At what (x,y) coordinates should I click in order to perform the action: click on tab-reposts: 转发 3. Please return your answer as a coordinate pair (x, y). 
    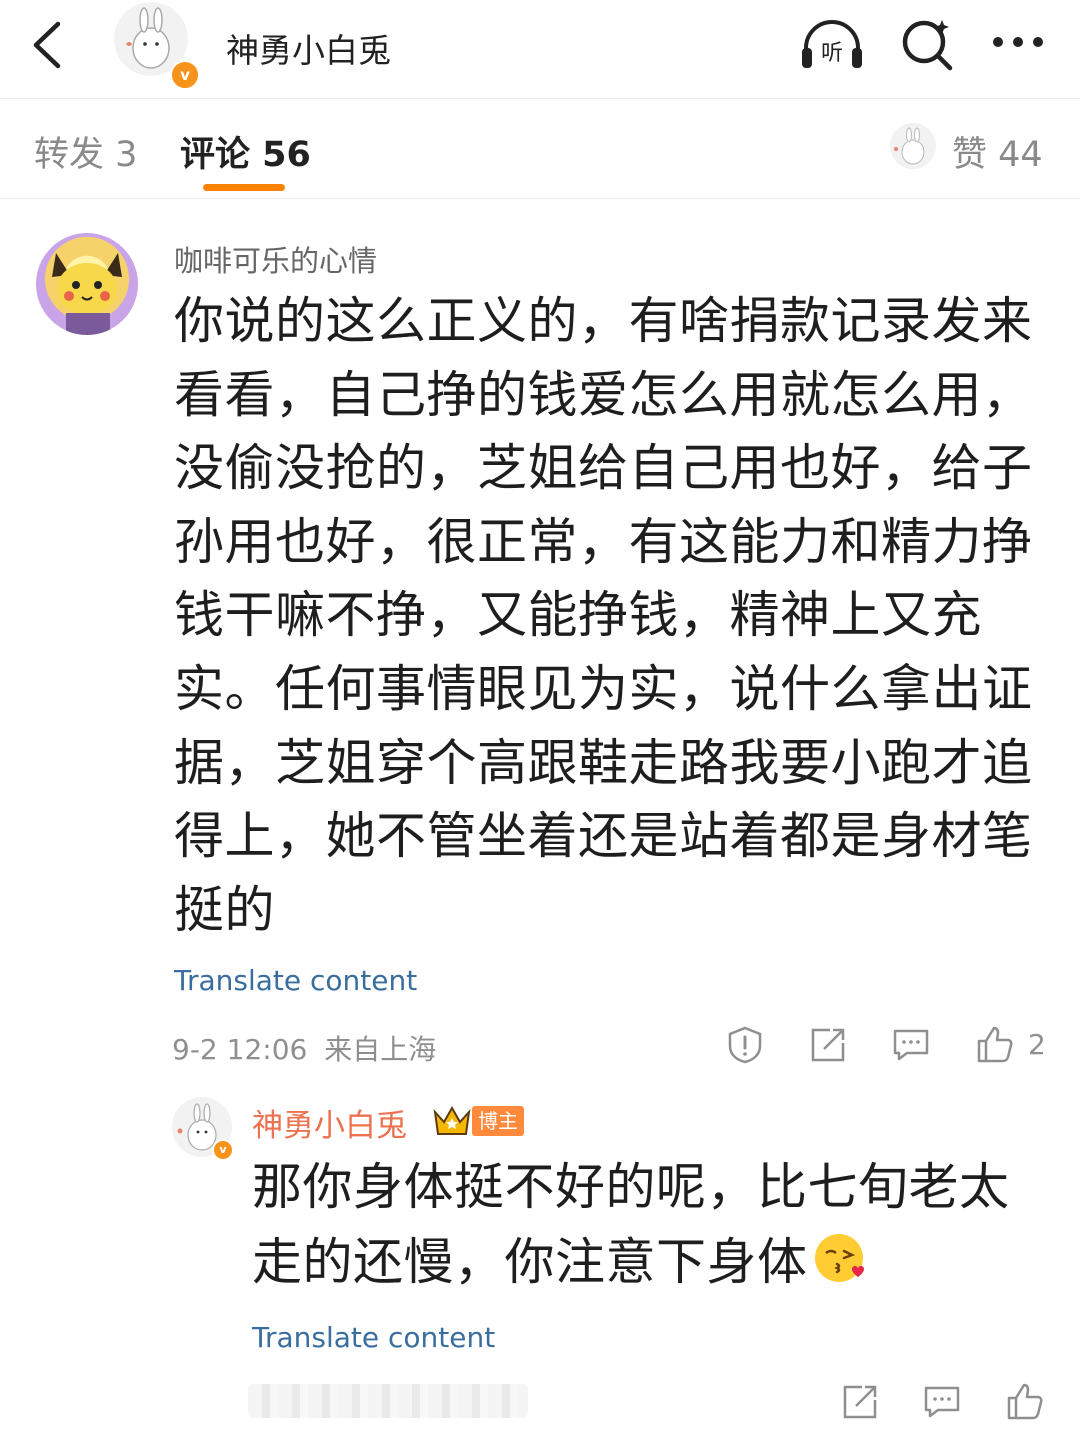
    Looking at the image, I should click on (85, 151).